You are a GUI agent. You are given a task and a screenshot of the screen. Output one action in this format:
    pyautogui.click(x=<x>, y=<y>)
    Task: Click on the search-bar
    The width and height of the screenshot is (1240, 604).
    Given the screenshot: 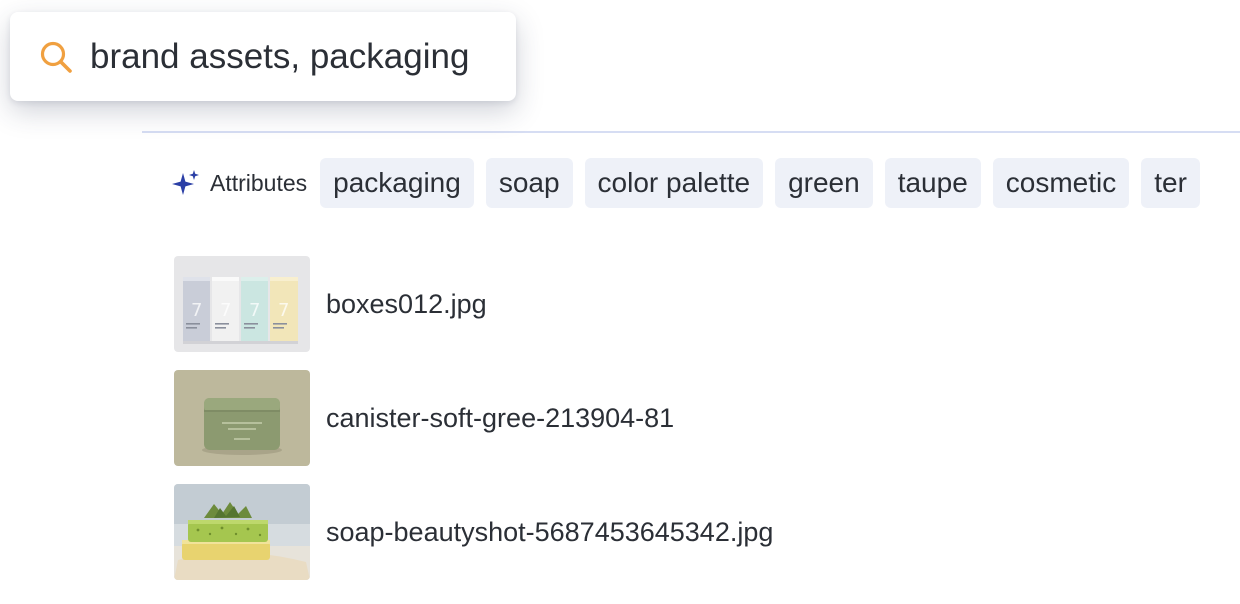 What is the action you would take?
    pyautogui.click(x=263, y=56)
    